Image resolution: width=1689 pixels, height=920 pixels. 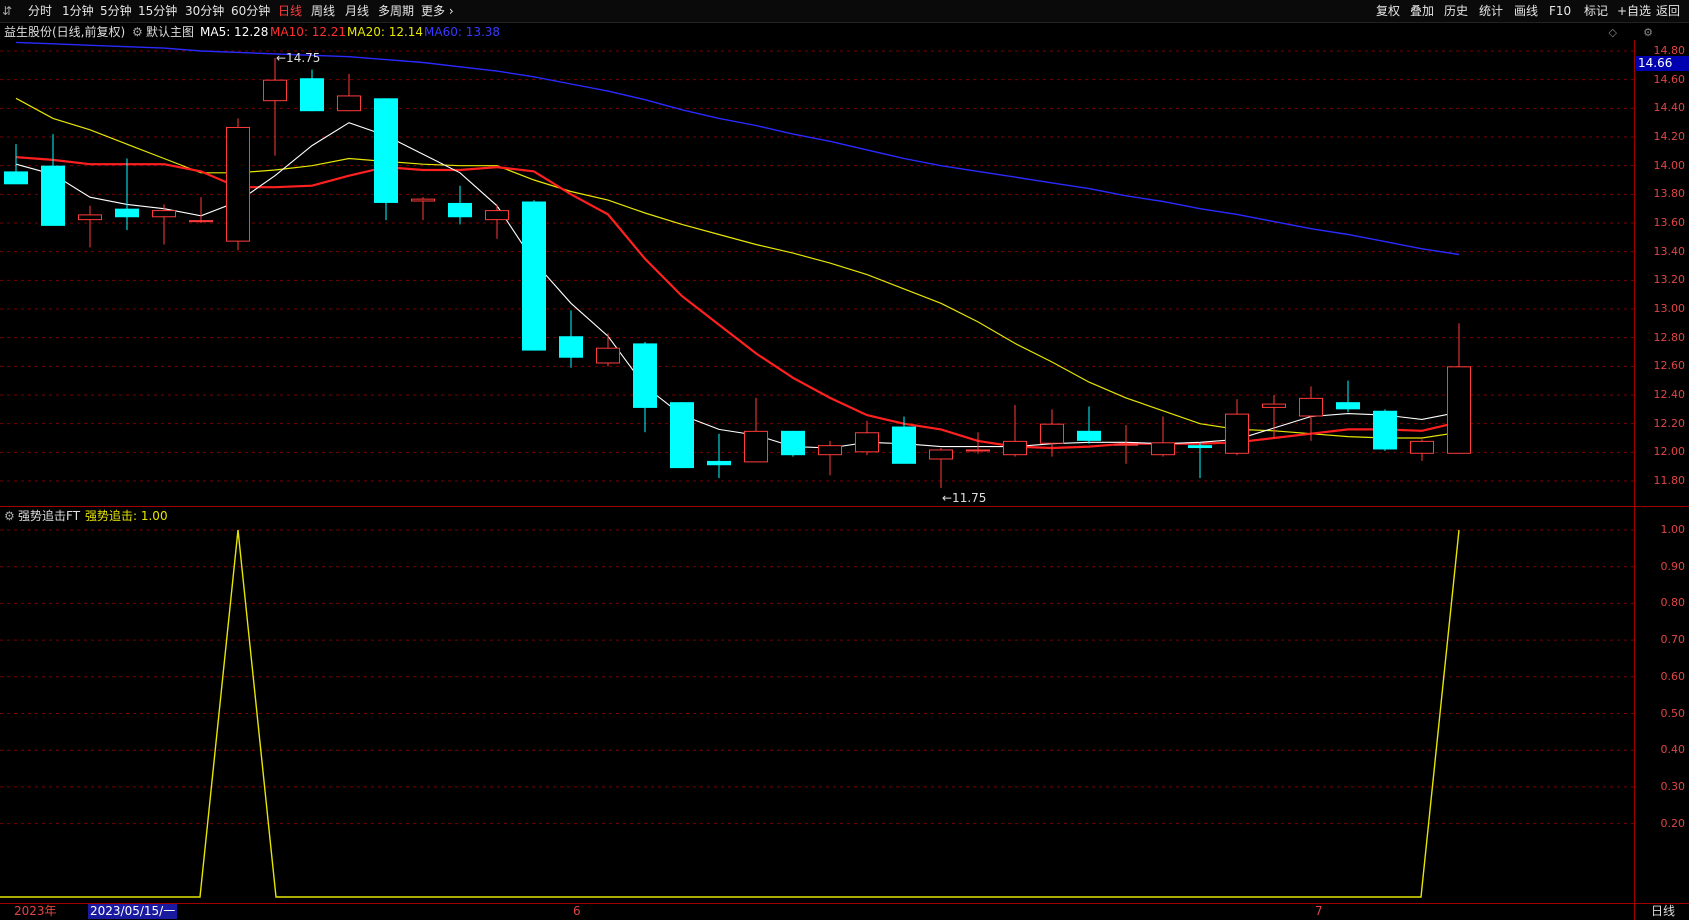 I want to click on ma5-legend: MA5: 12.28, so click(x=234, y=32).